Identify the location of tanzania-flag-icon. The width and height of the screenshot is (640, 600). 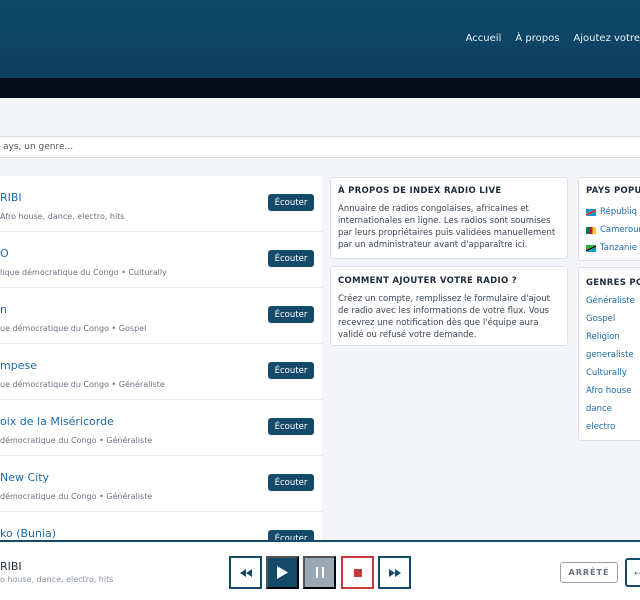
(591, 248).